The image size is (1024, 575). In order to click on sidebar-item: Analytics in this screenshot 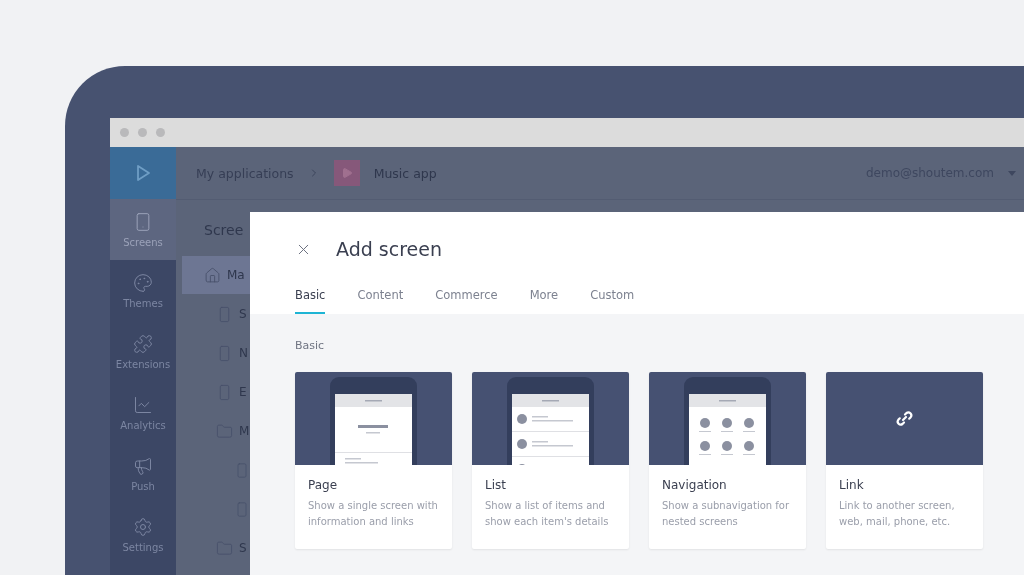, I will do `click(143, 412)`.